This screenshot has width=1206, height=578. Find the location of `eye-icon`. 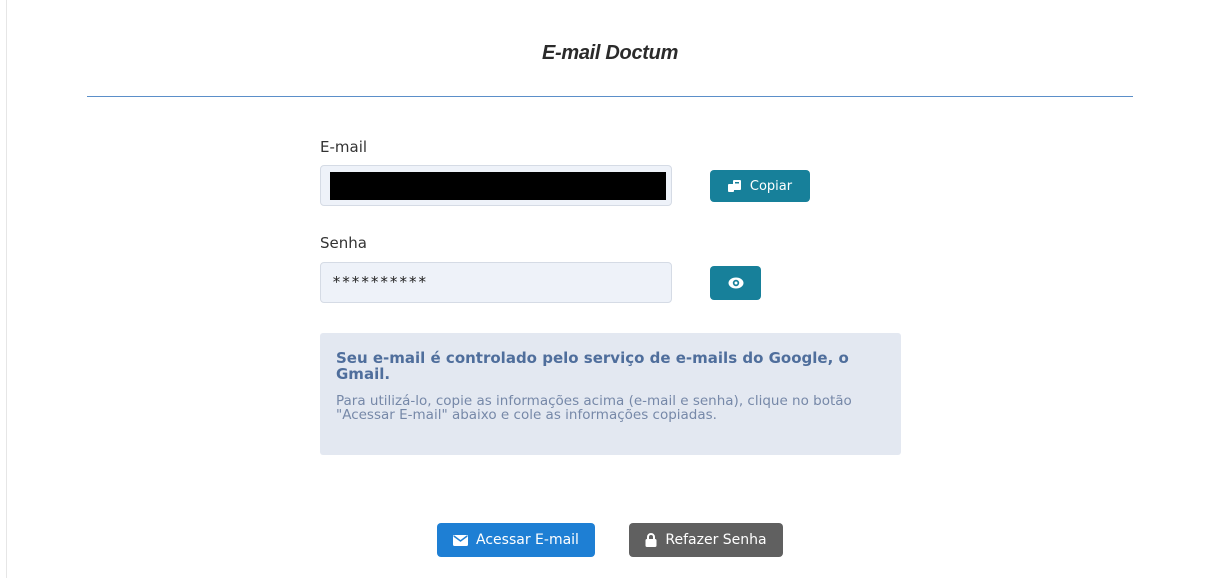

eye-icon is located at coordinates (736, 283).